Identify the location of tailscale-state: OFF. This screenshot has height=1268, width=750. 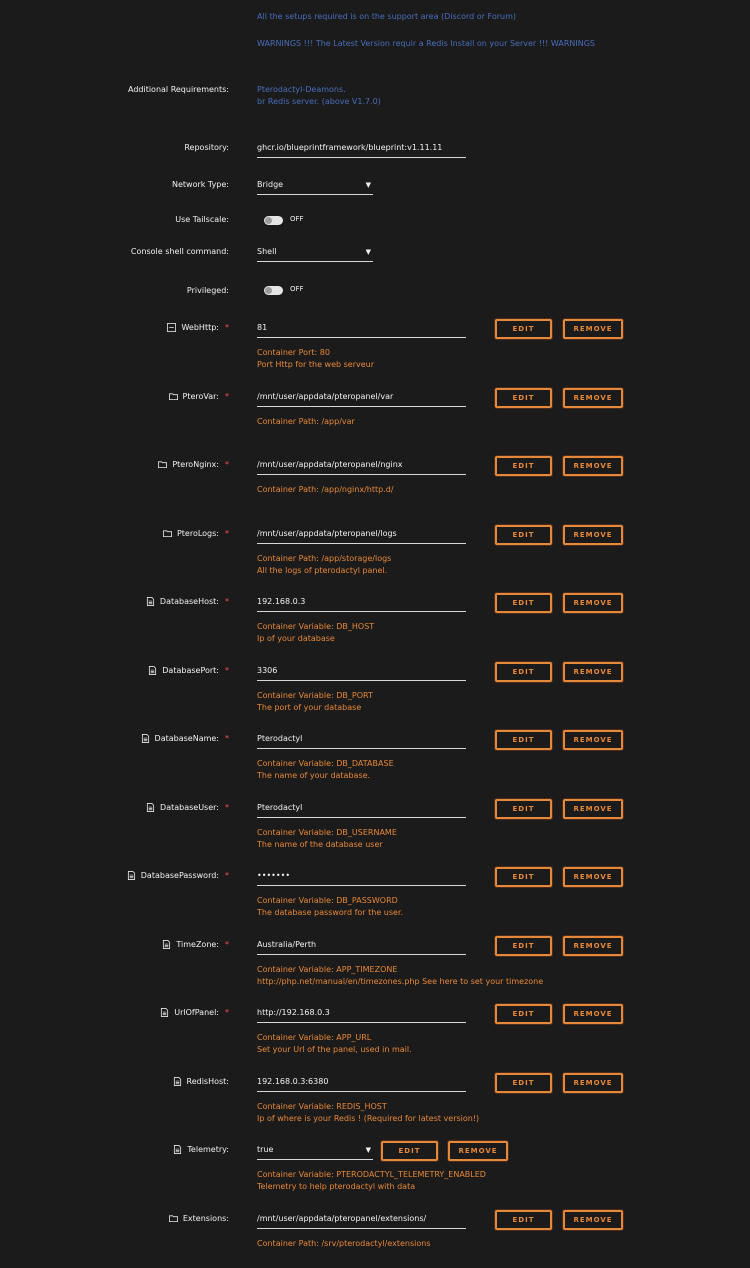
(297, 219).